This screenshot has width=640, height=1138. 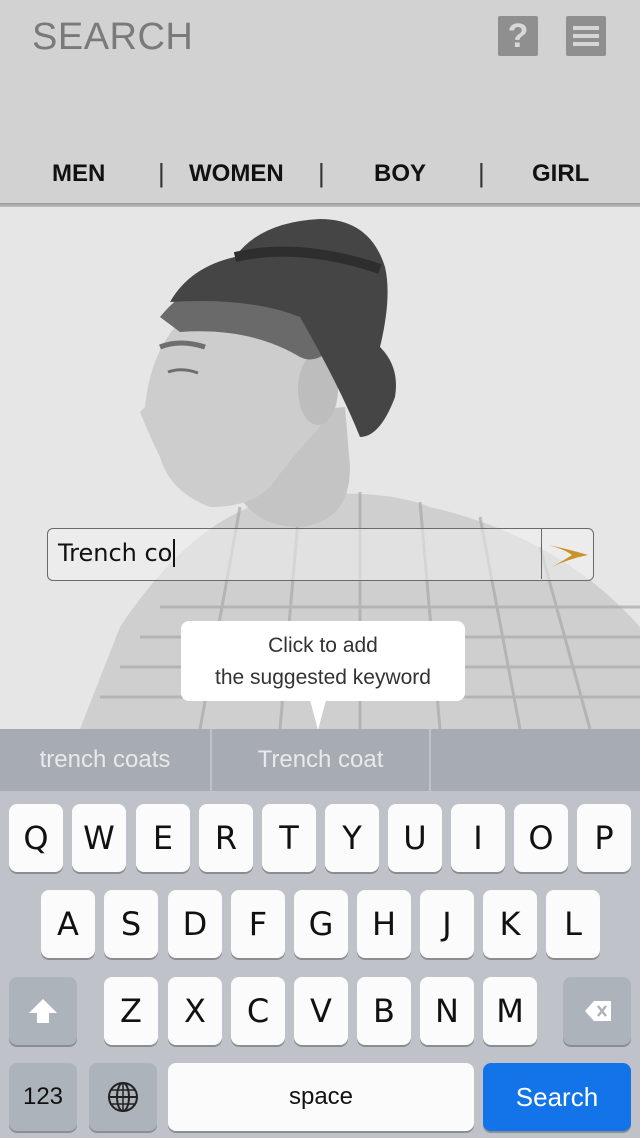 I want to click on key-m: M, so click(x=510, y=1011).